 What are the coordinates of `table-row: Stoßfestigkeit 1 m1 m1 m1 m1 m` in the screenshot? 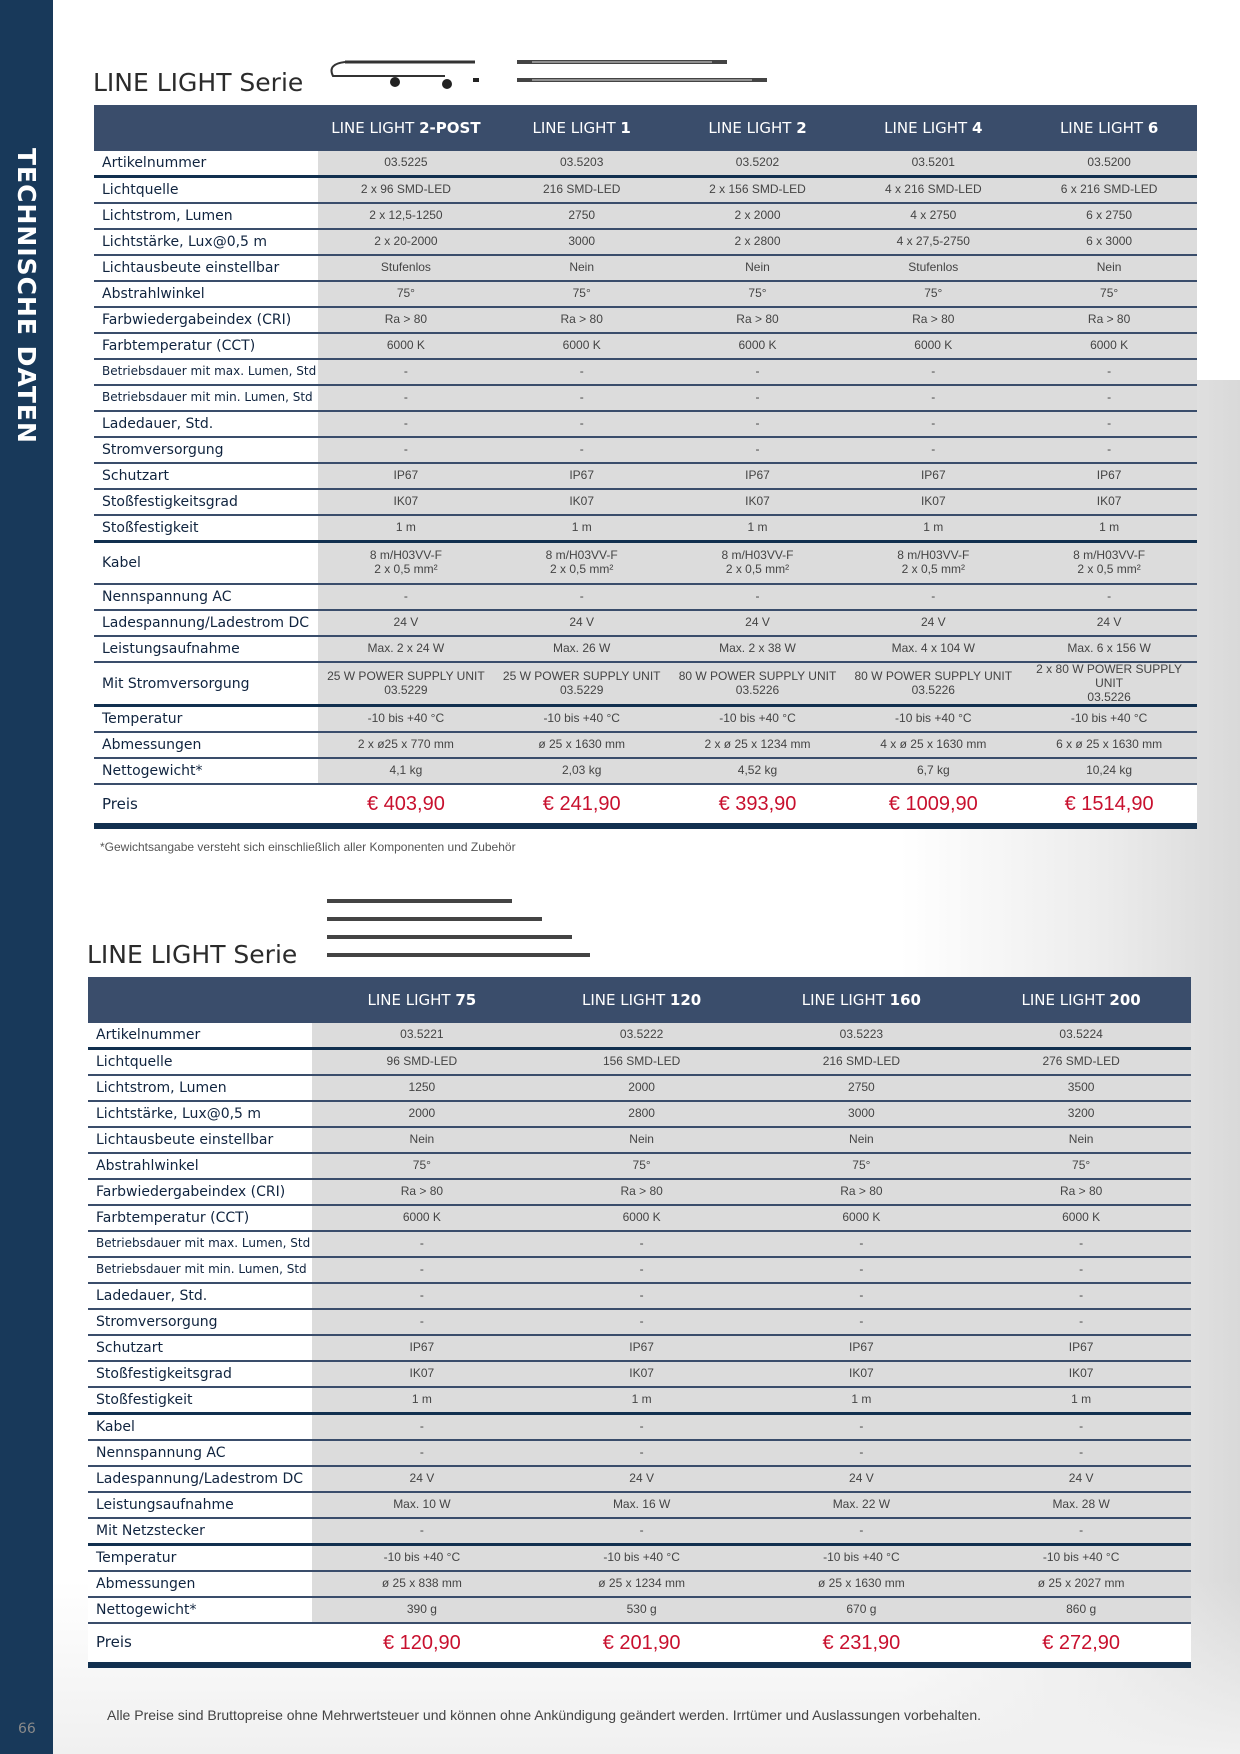 It's located at (645, 529).